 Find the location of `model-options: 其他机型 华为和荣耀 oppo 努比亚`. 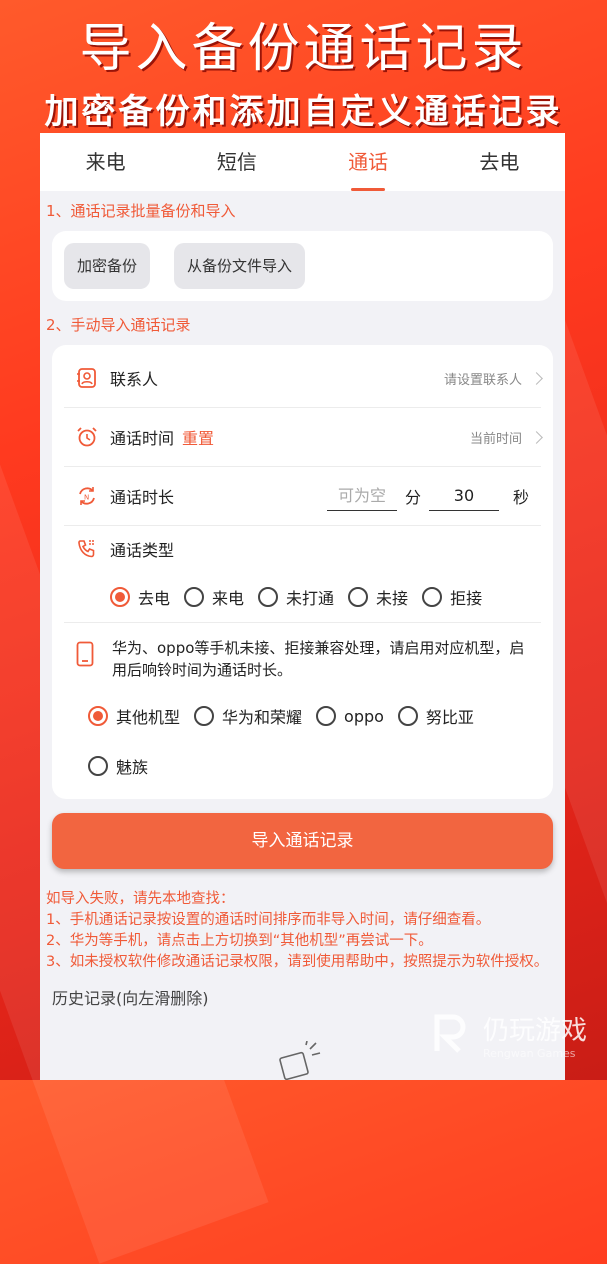

model-options: 其他机型 华为和荣耀 oppo 努比亚 is located at coordinates (302, 716).